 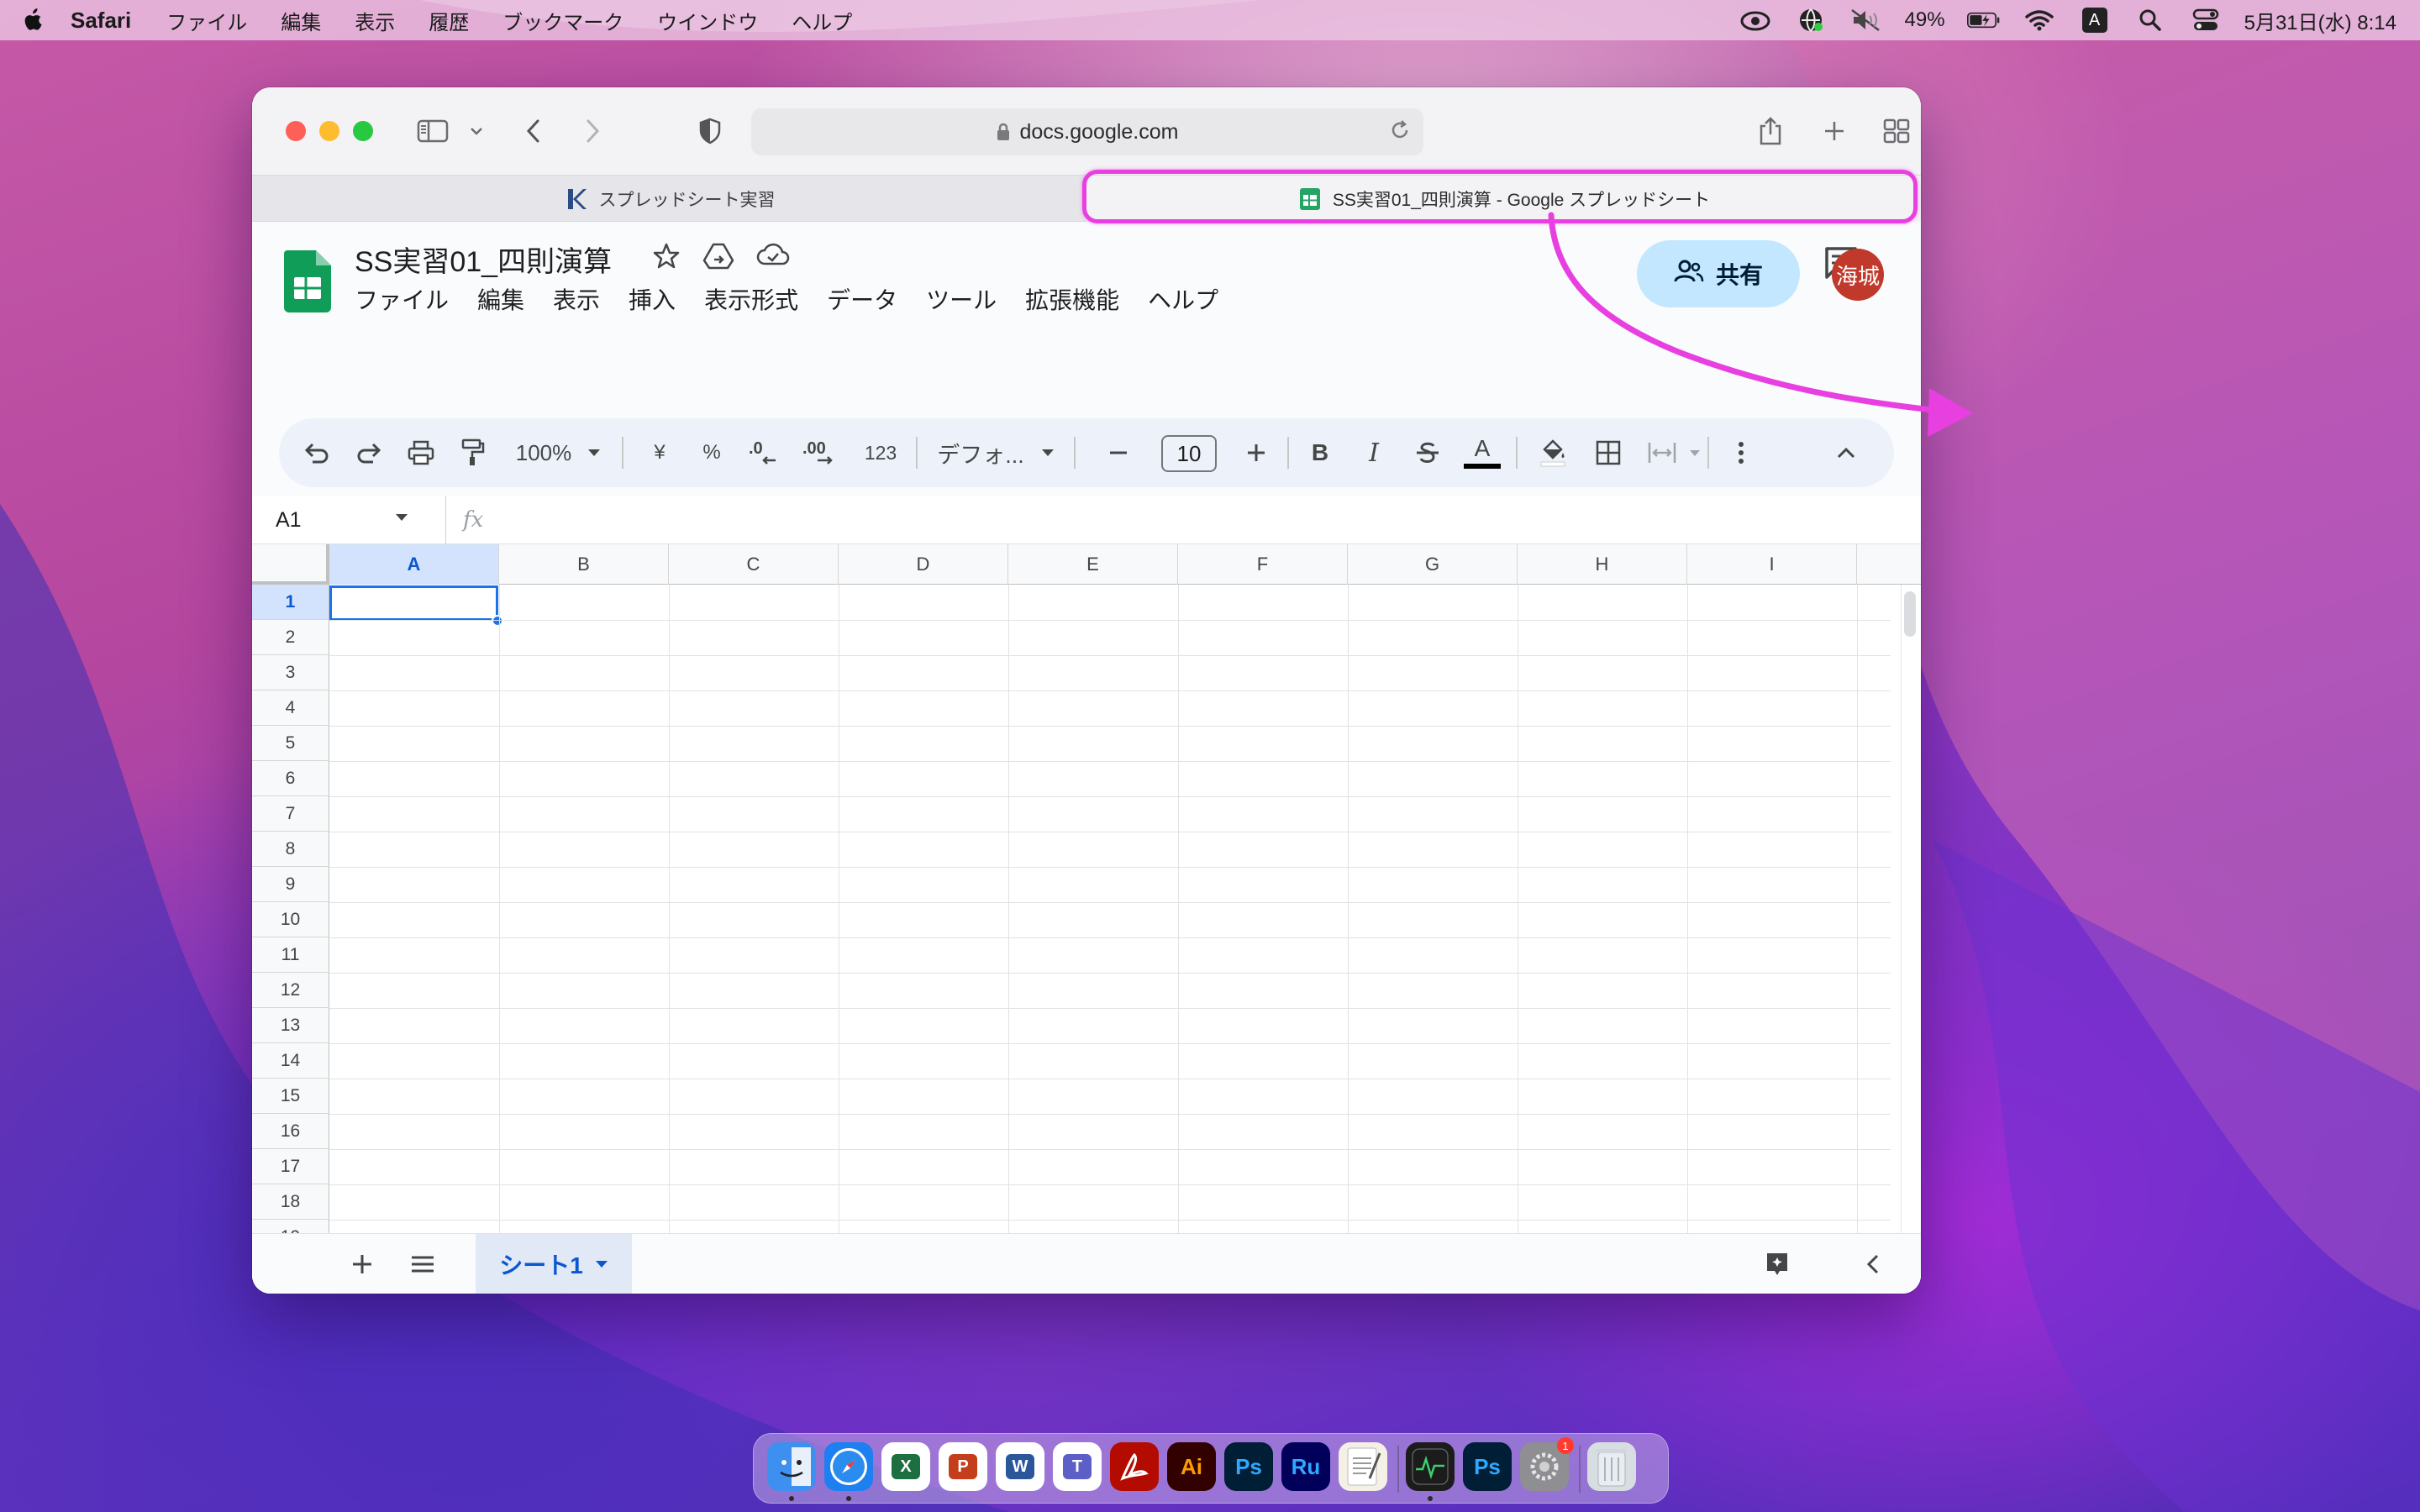 What do you see at coordinates (291, 814) in the screenshot?
I see `row-header-7: 7` at bounding box center [291, 814].